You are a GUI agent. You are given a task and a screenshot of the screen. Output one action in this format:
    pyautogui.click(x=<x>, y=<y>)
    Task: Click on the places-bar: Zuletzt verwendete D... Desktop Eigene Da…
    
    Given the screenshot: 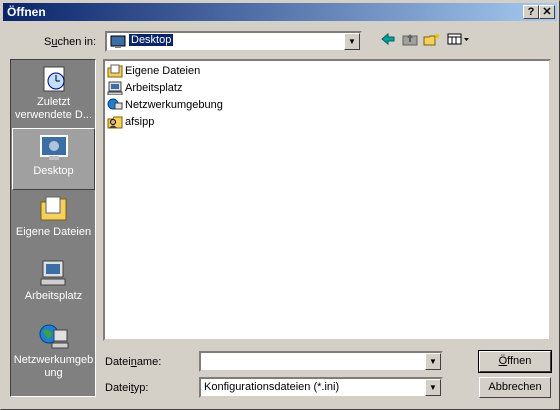 What is the action you would take?
    pyautogui.click(x=53, y=228)
    